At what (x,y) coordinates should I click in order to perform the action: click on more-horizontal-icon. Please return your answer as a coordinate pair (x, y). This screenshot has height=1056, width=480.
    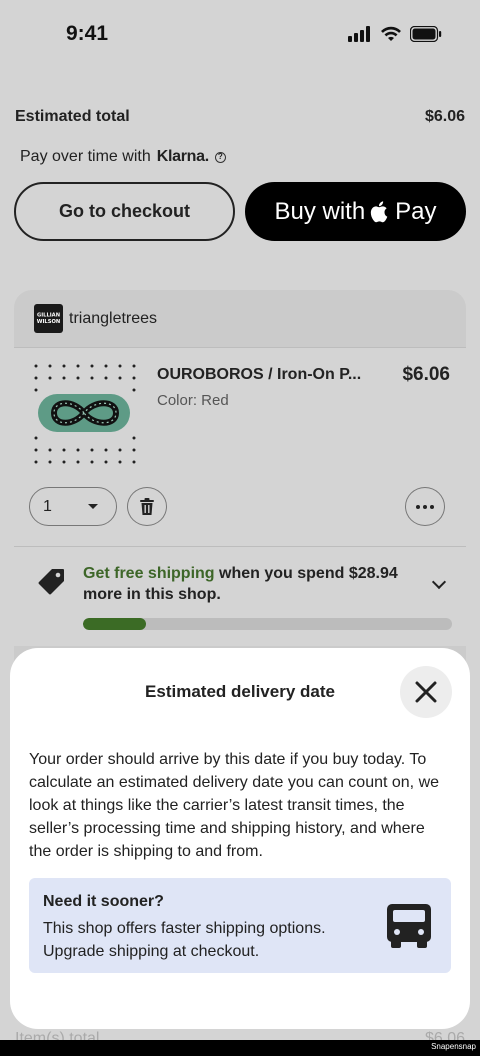
    Looking at the image, I should click on (425, 506).